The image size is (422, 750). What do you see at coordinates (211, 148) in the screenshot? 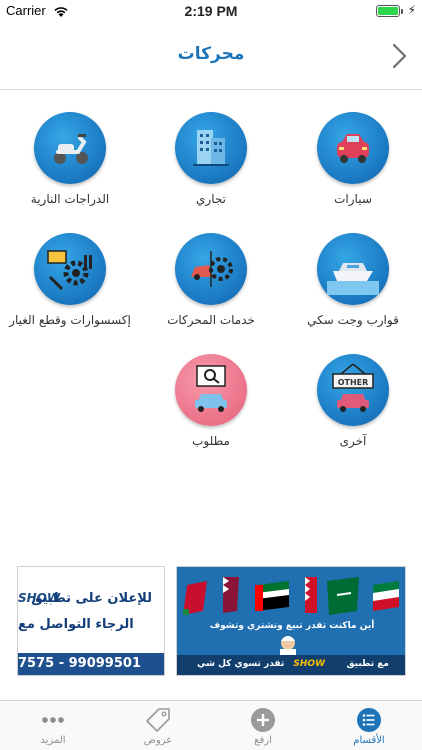
I see `office-building-icon` at bounding box center [211, 148].